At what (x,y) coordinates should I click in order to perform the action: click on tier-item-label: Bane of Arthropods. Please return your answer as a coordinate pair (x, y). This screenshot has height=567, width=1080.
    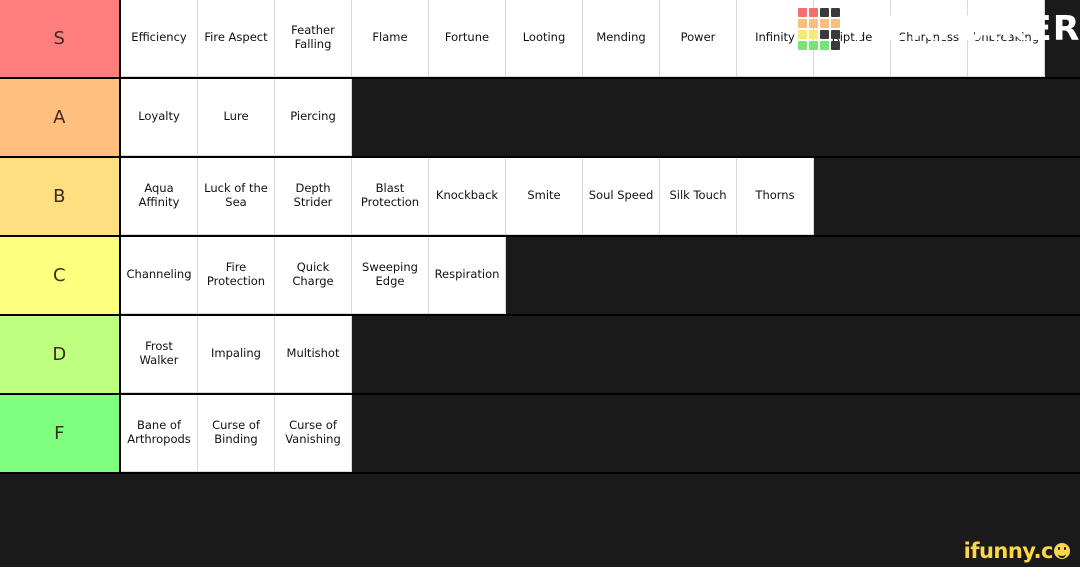
    Looking at the image, I should click on (159, 432).